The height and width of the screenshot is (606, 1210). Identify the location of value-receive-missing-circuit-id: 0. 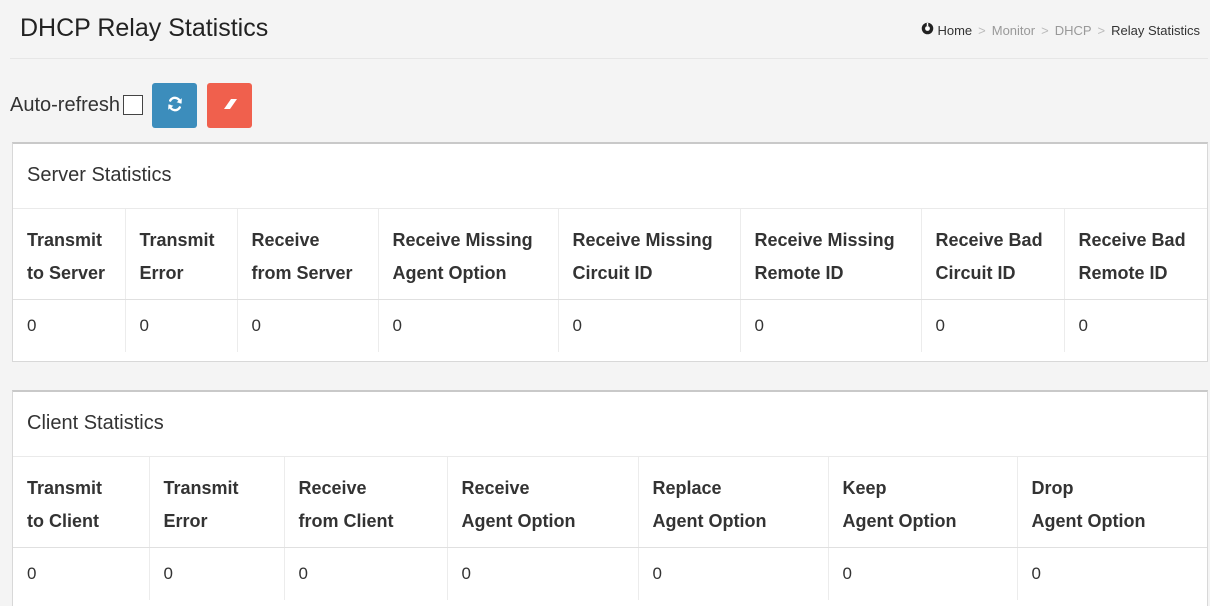
(649, 325).